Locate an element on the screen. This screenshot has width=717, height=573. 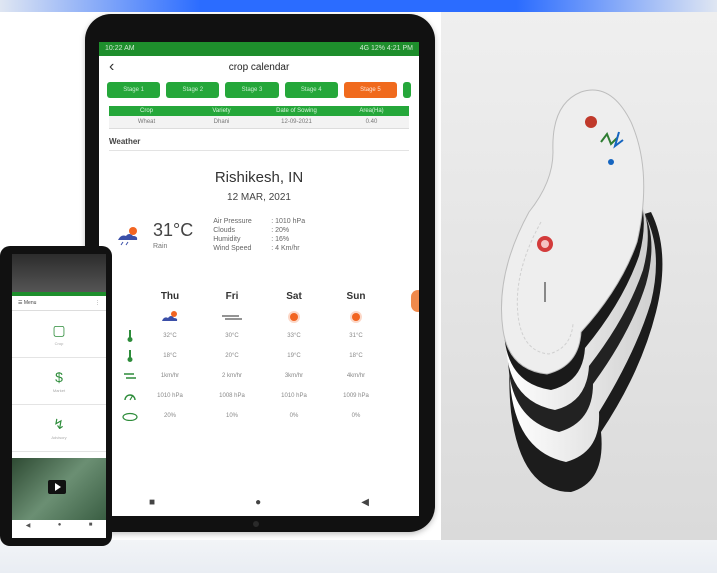
detail-label: Clouds is located at coordinates (224, 230).